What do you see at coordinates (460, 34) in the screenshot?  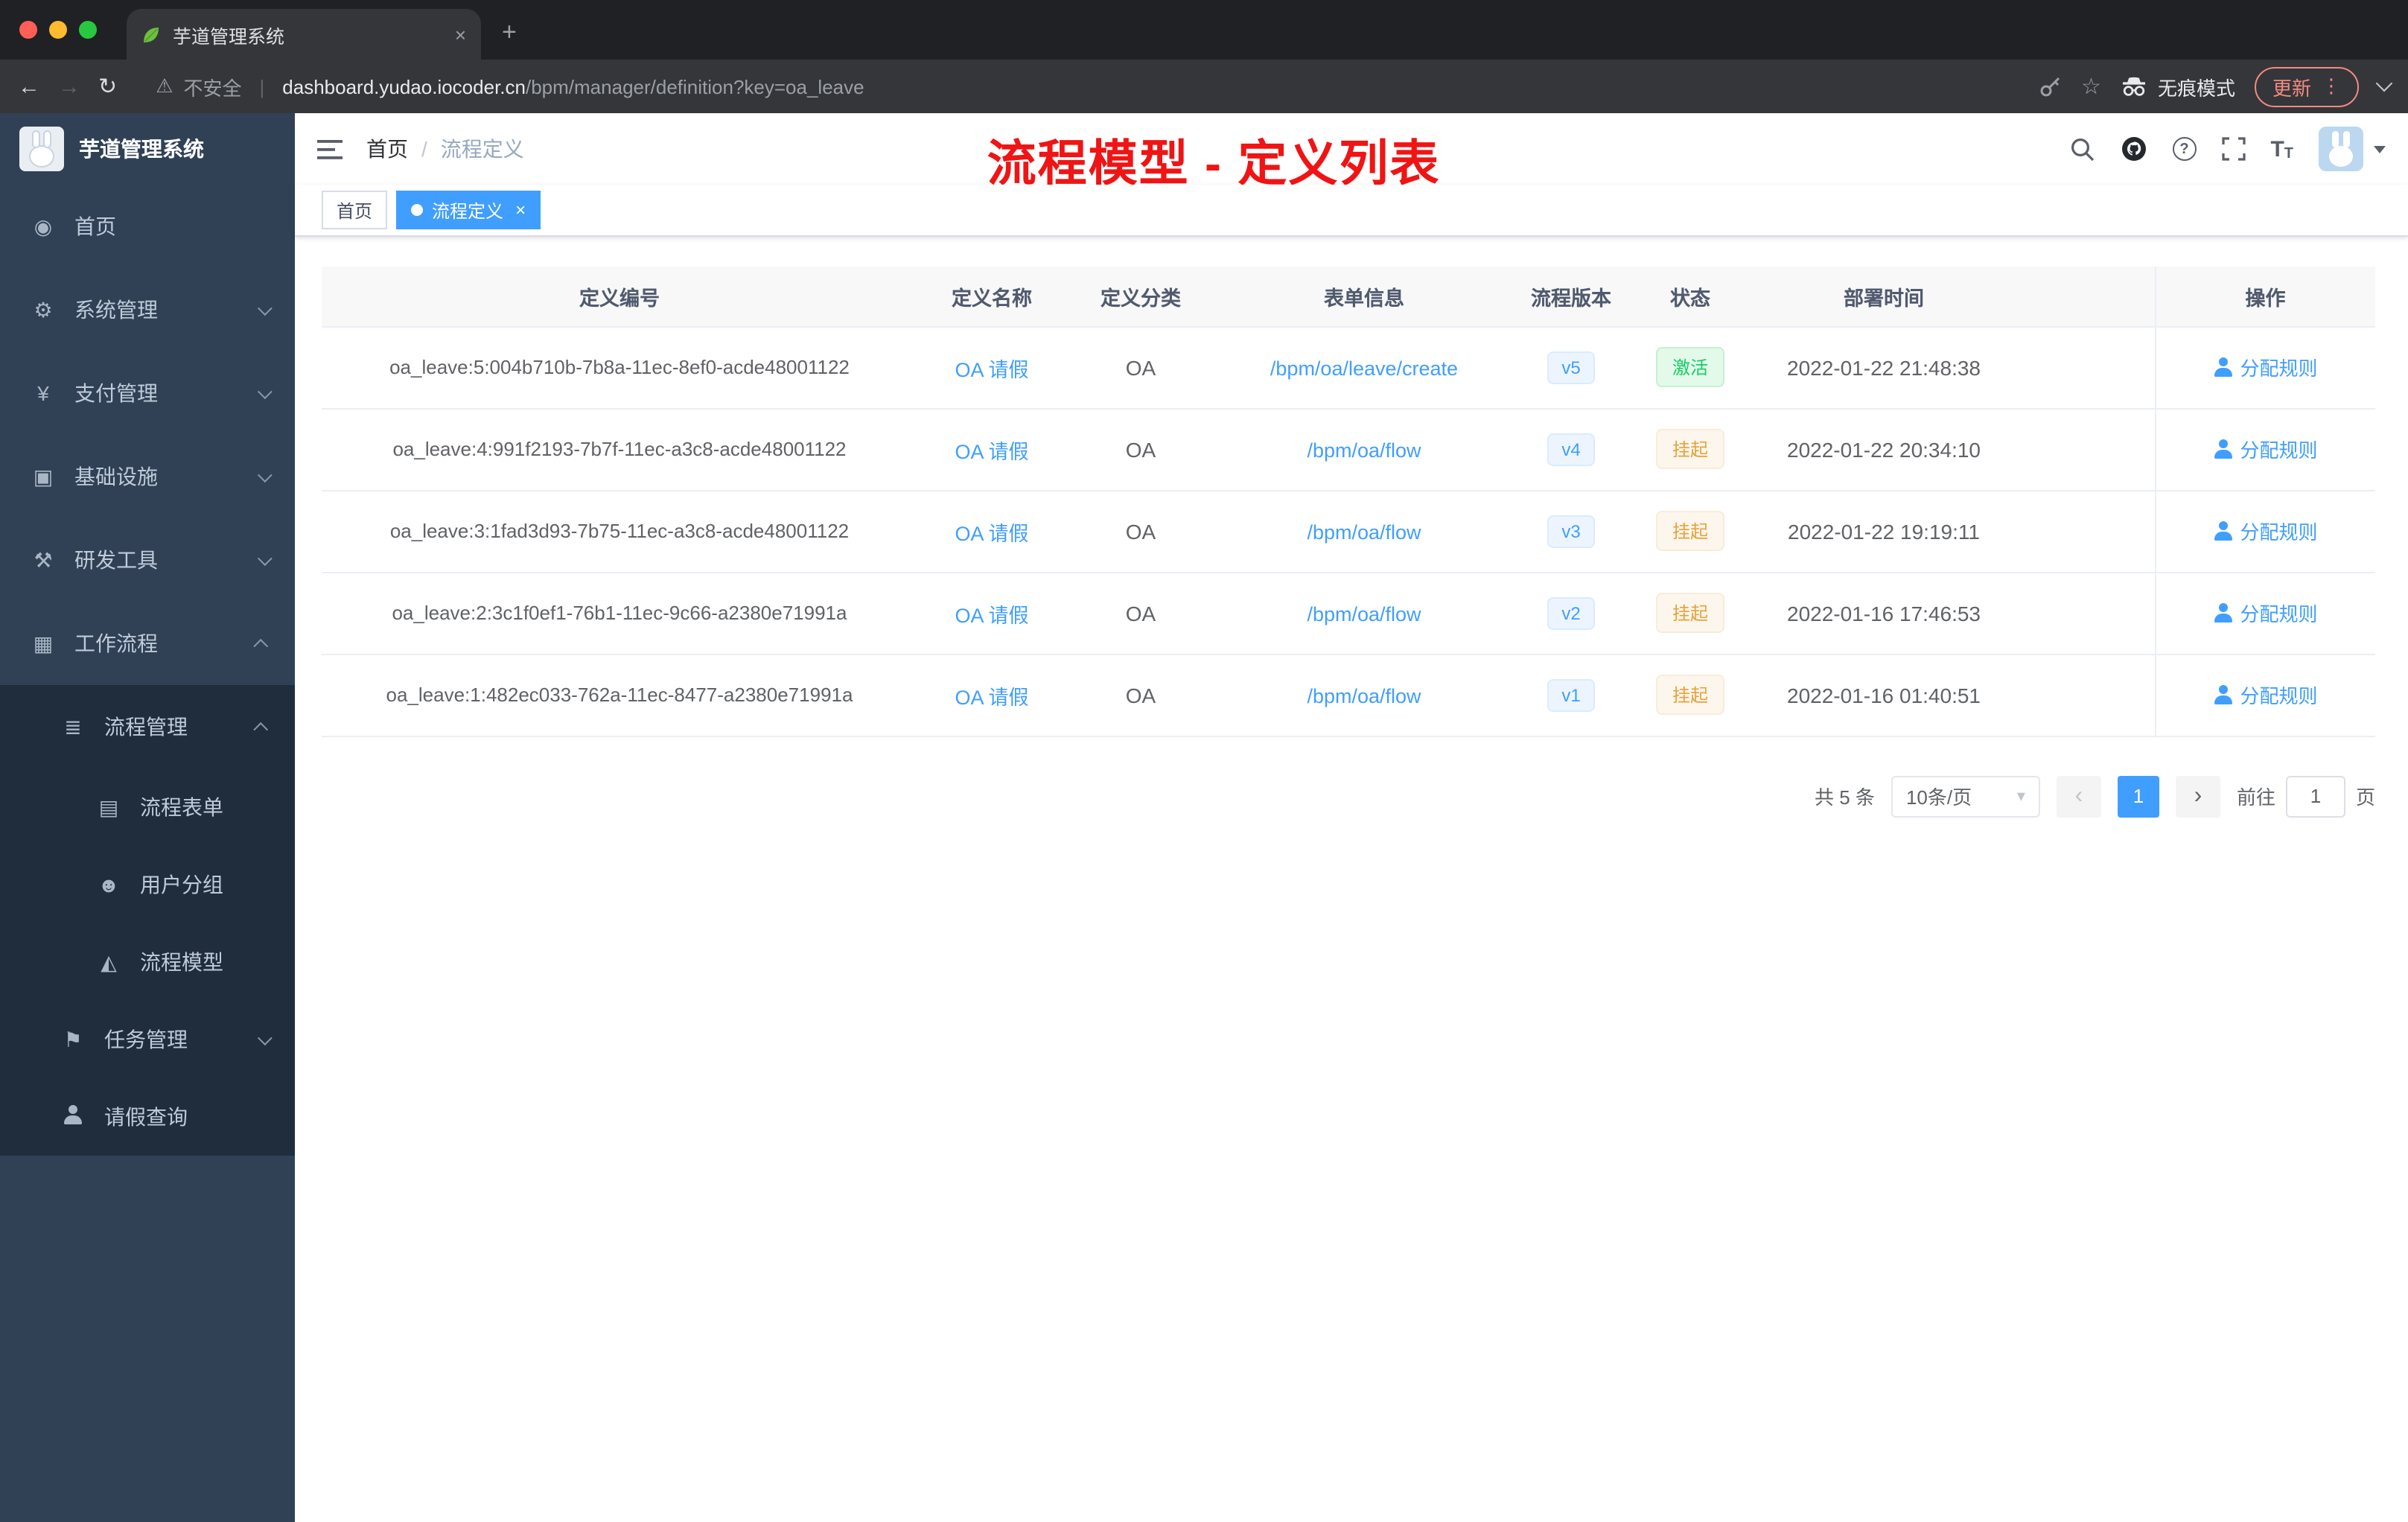 I see `tab-close-icon: ×` at bounding box center [460, 34].